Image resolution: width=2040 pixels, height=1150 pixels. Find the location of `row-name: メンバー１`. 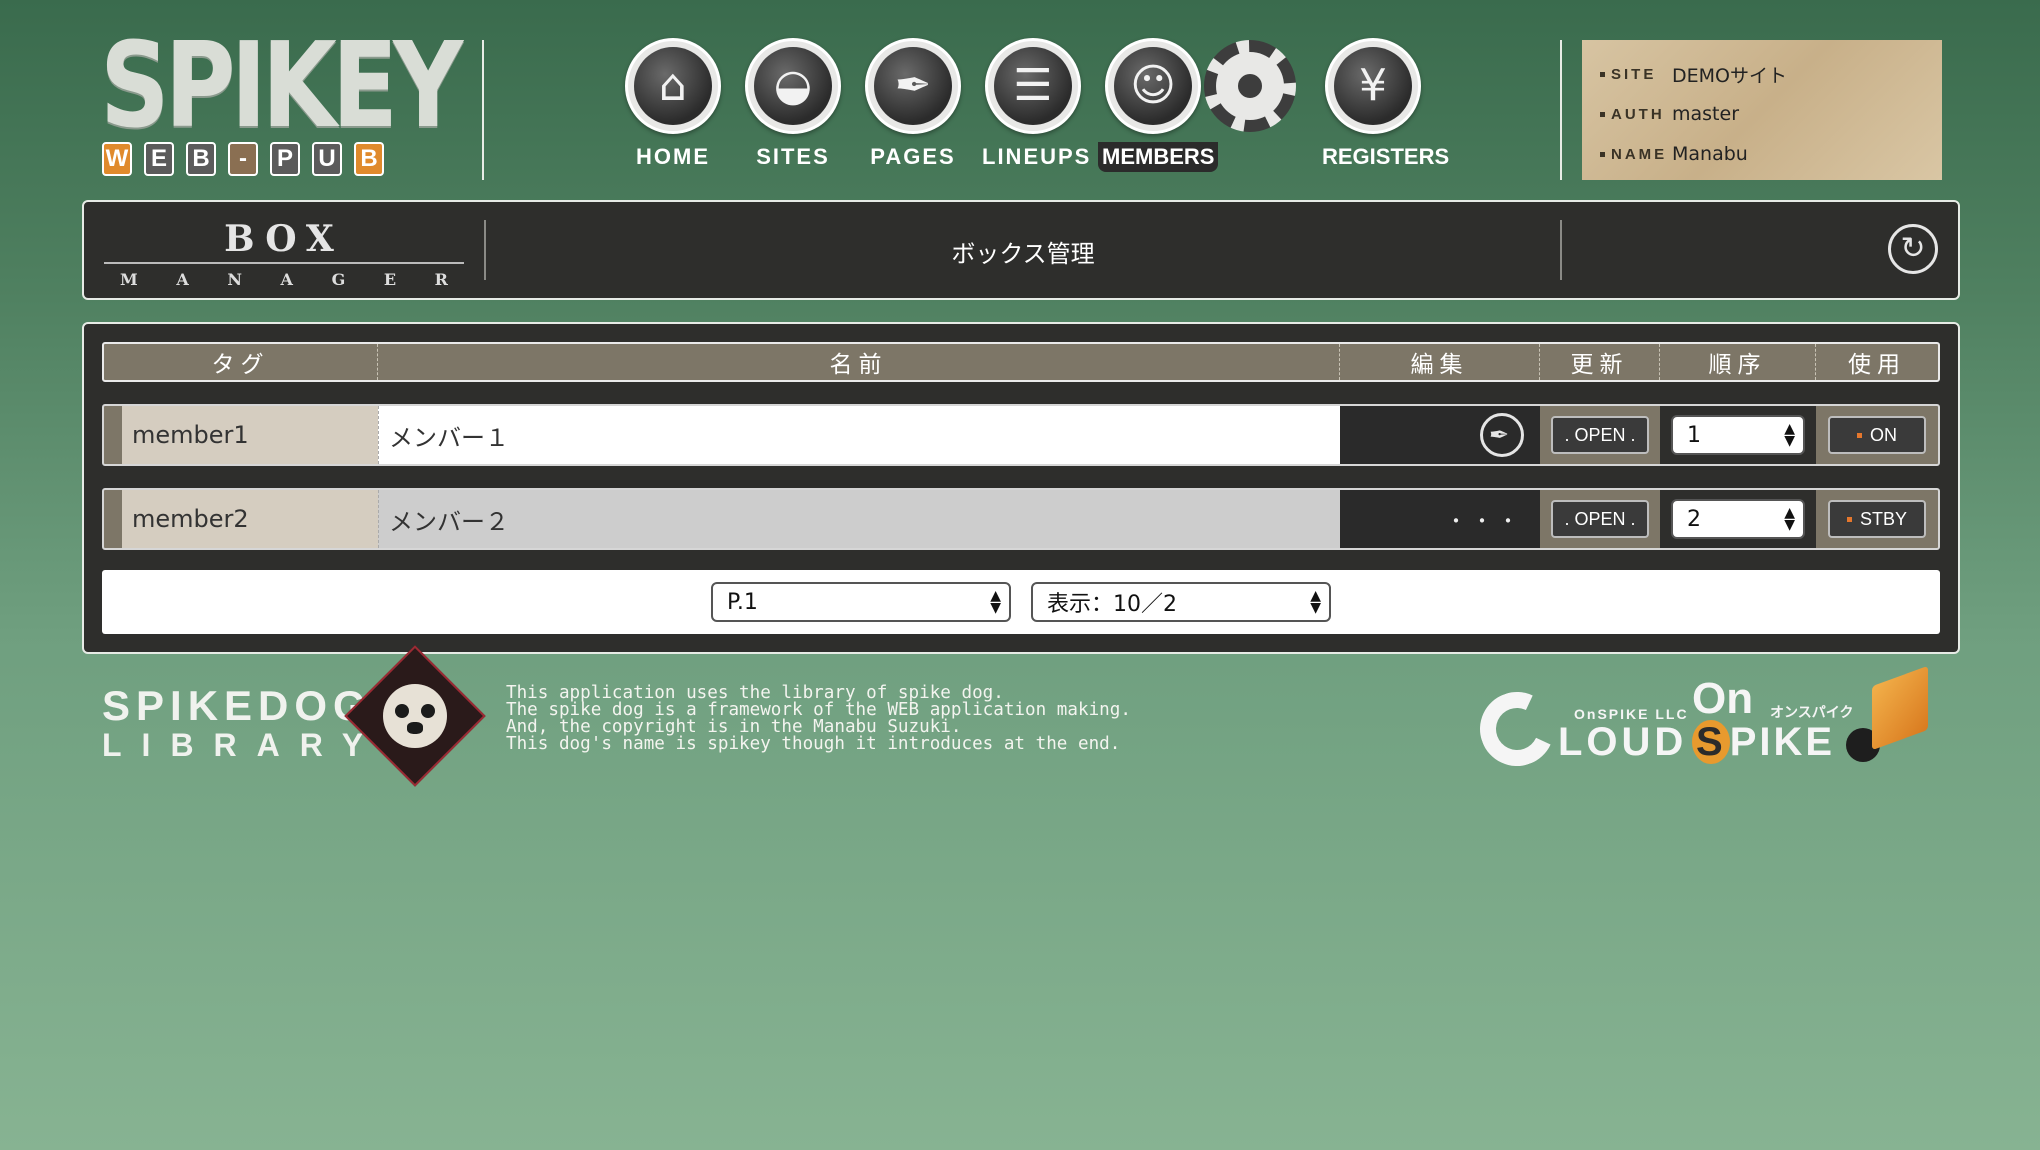

row-name: メンバー１ is located at coordinates (859, 435).